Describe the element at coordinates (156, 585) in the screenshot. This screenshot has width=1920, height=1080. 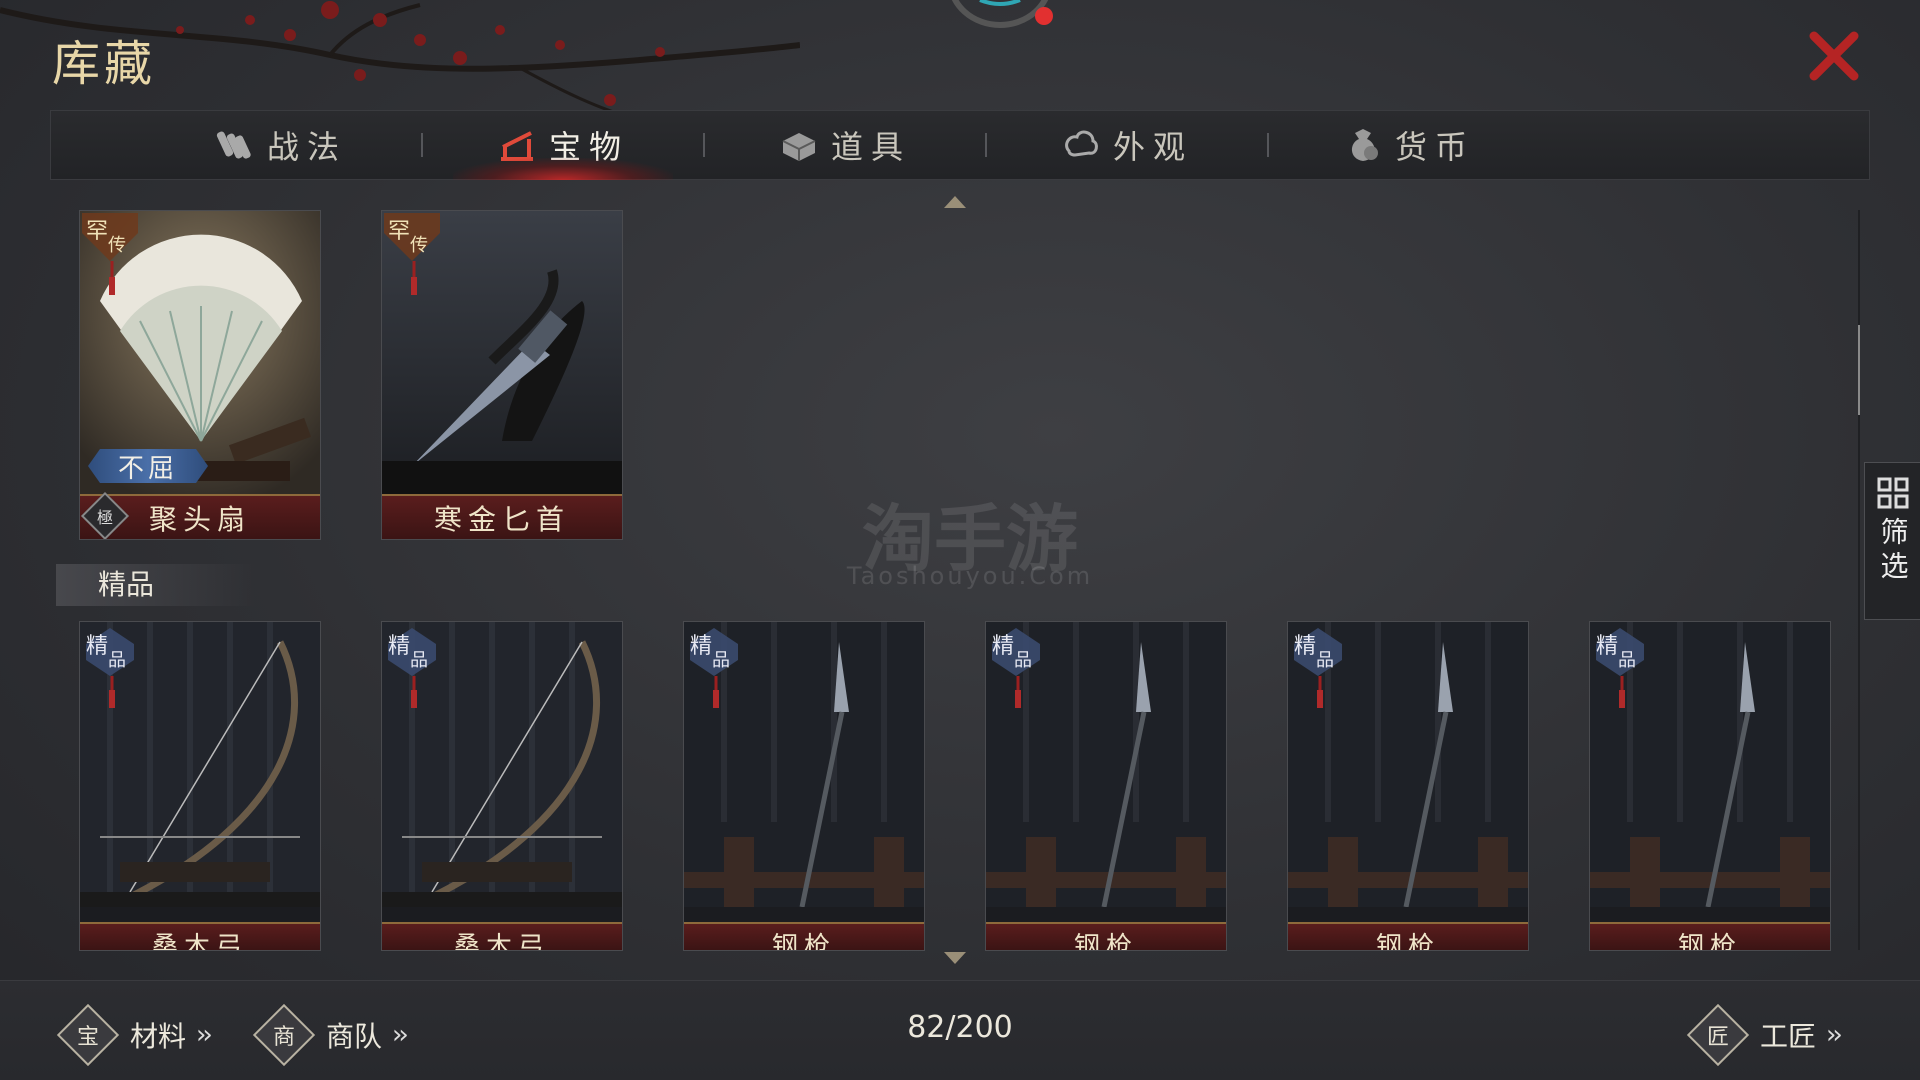
I see `section-label-quality: 精品` at that location.